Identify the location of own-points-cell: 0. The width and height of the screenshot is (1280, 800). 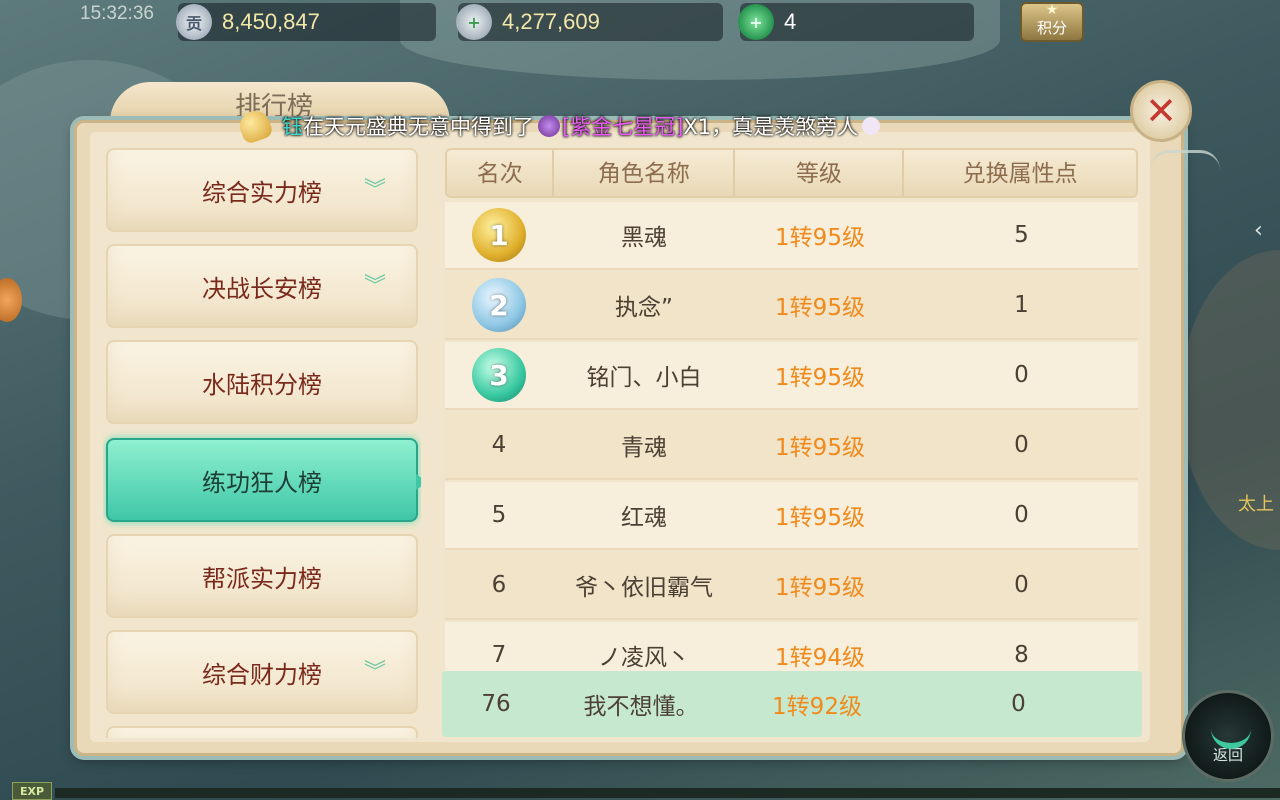
(1018, 704).